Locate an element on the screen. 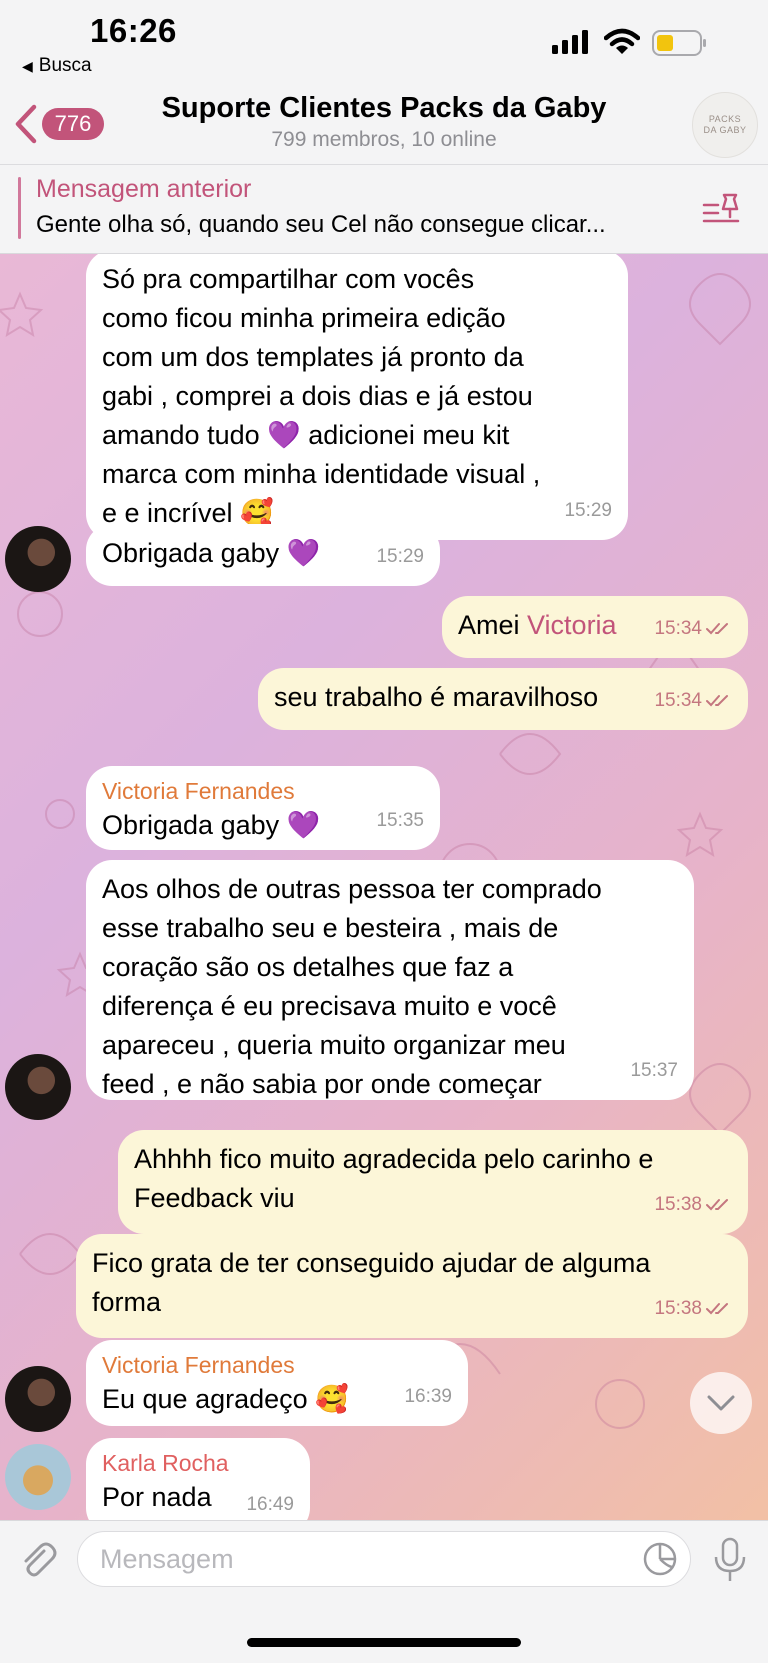 The width and height of the screenshot is (768, 1663). message-text: gabi , comprei a dois dias e já estou is located at coordinates (317, 396).